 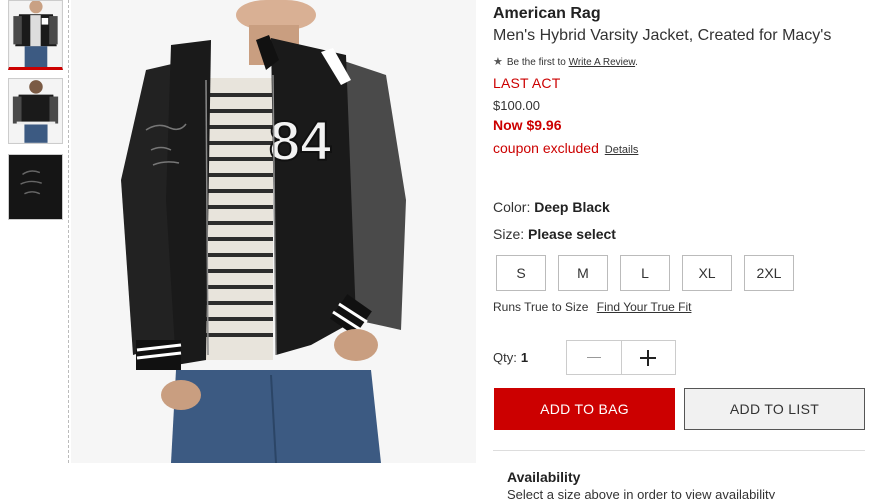 What do you see at coordinates (505, 357) in the screenshot?
I see `quantity-label: Qty:` at bounding box center [505, 357].